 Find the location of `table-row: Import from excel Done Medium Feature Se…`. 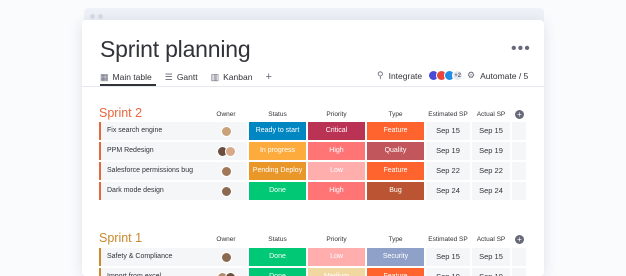

table-row: Import from excel Done Medium Feature Se… is located at coordinates (314, 272).